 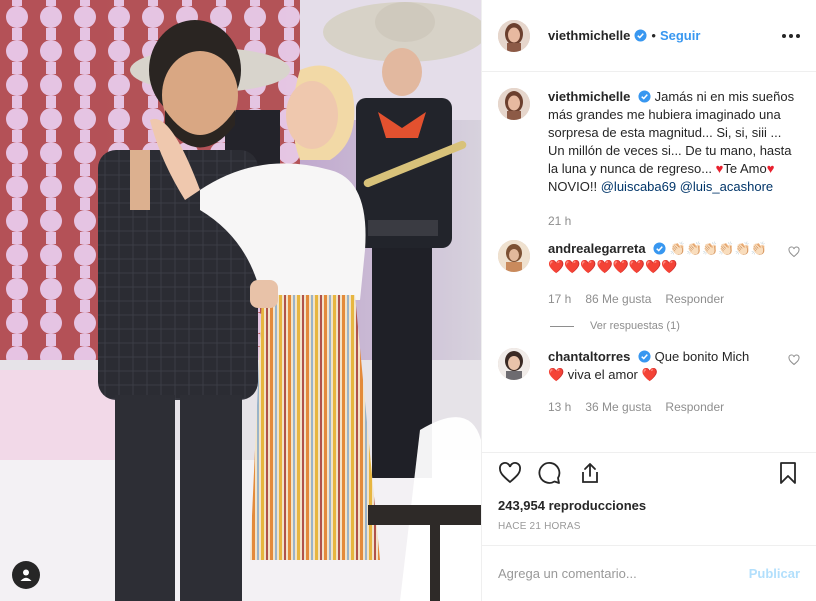 I want to click on heart-emoji: ♥, so click(x=770, y=168).